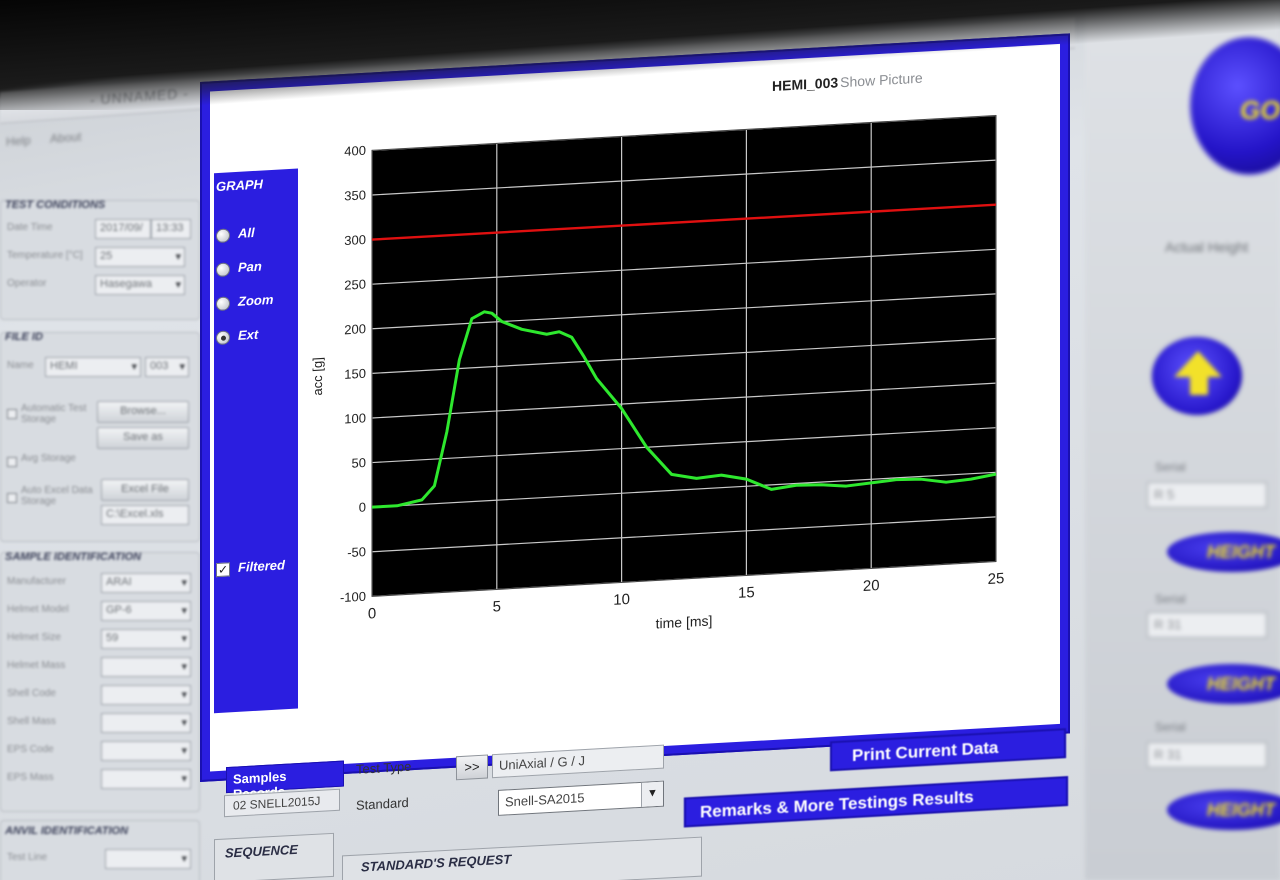  I want to click on temperature-row: Temperature [°C] 25, so click(100, 257).